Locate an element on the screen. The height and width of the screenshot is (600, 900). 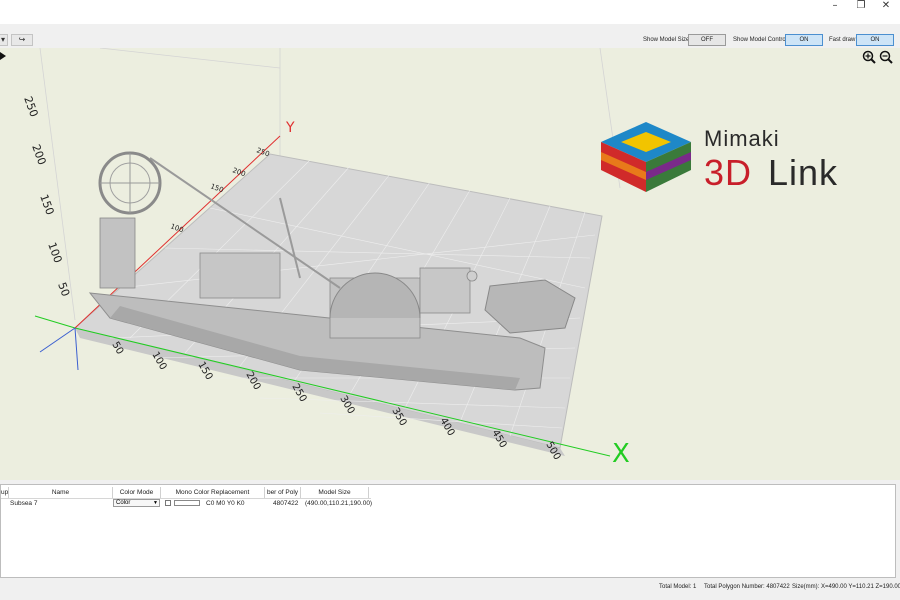
y-tick: 200 is located at coordinates (238, 172).